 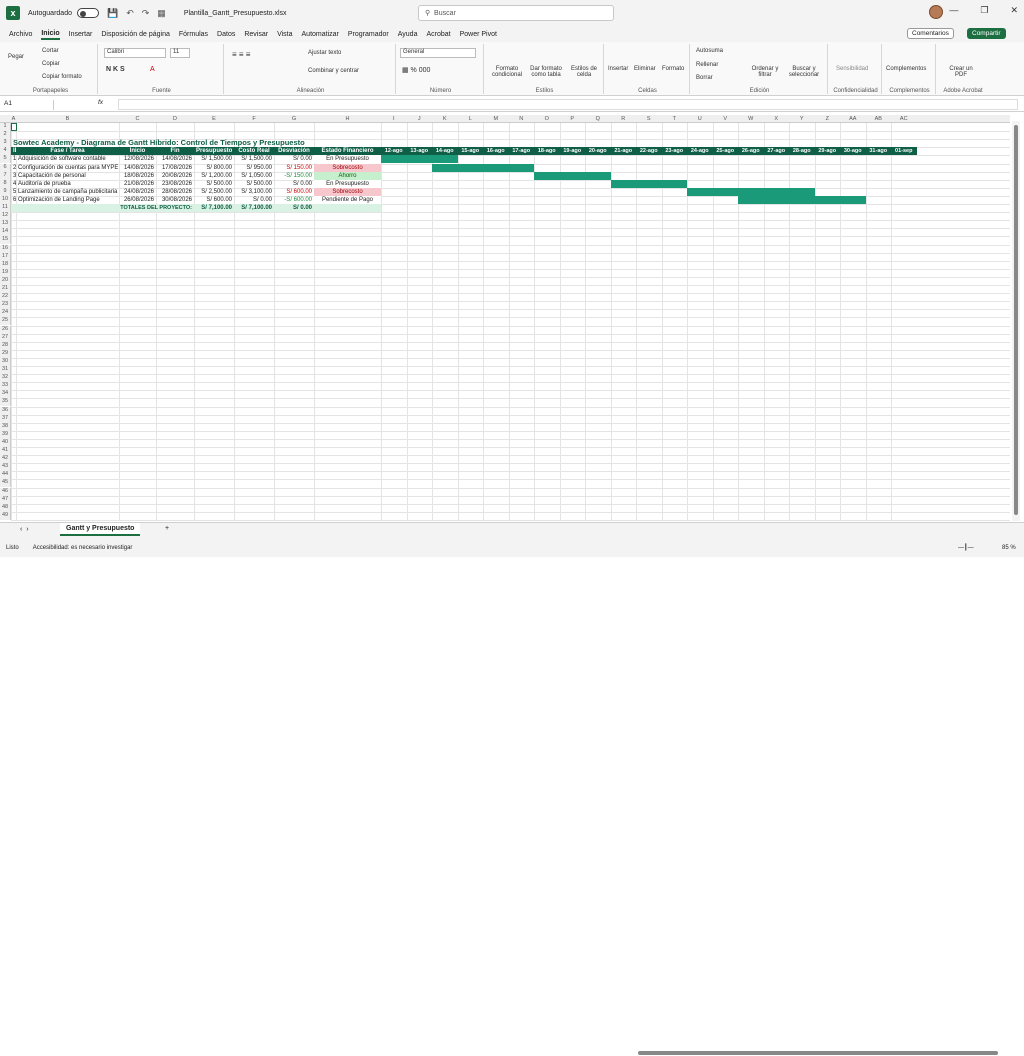 What do you see at coordinates (584, 72) in the screenshot?
I see `cell-styles-button: Estilos de celda` at bounding box center [584, 72].